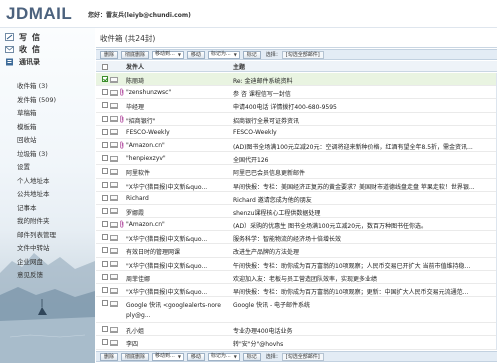 The image size is (497, 363). I want to click on delete-button-bottom: 删除, so click(109, 356).